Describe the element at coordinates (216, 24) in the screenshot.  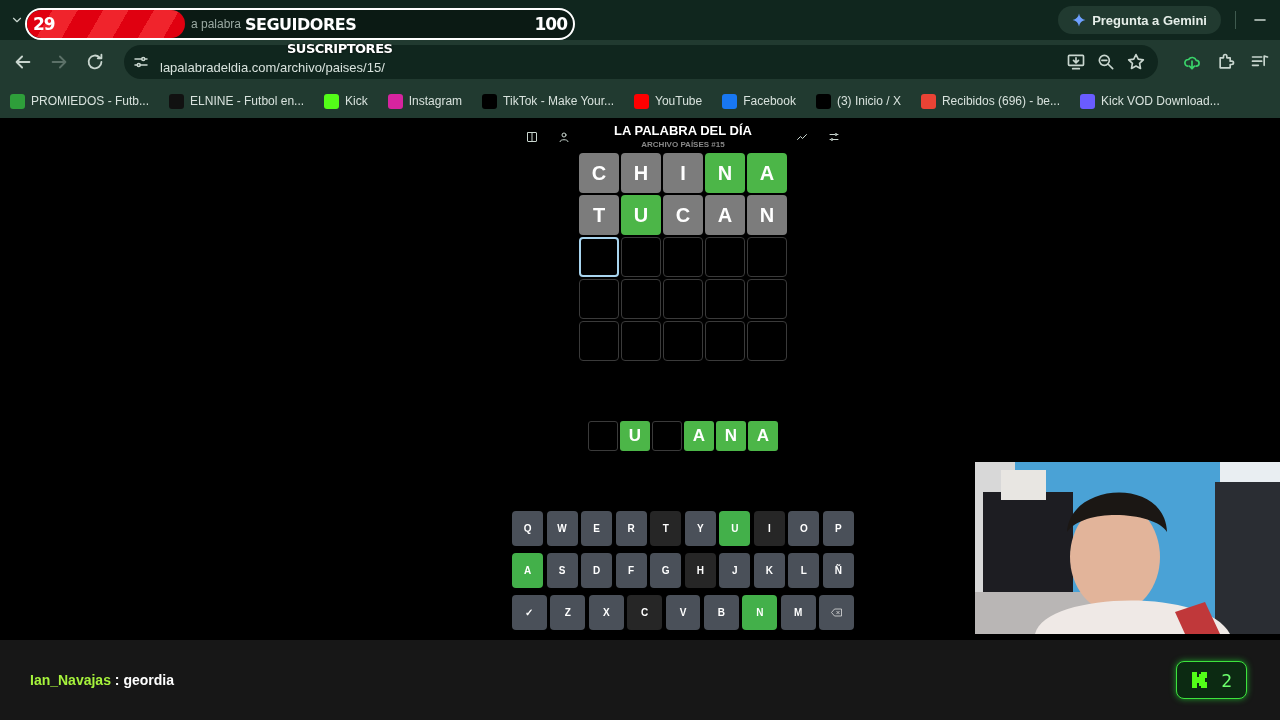
I see `tab-title: a palabra` at that location.